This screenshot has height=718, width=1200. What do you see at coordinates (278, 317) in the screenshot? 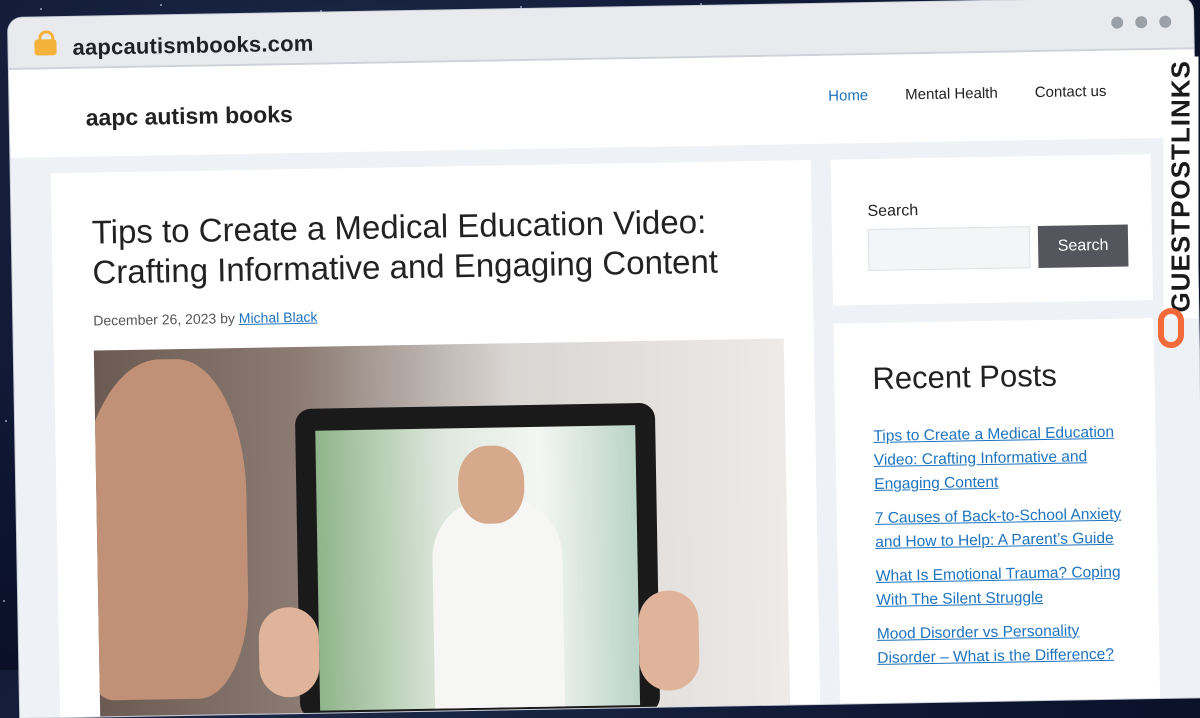
I see `author-link: Michal Black` at bounding box center [278, 317].